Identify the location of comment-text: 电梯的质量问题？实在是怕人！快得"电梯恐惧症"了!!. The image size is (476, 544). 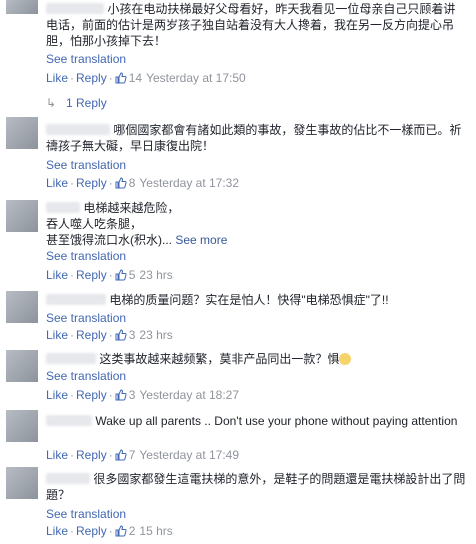
(256, 300).